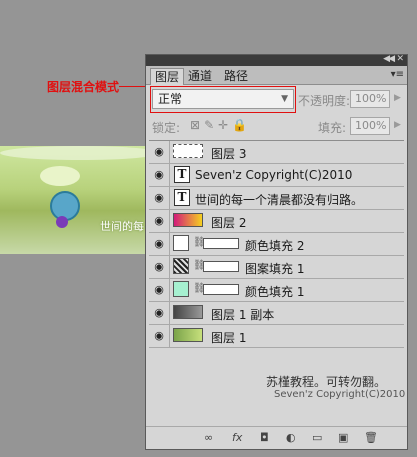  What do you see at coordinates (229, 154) in the screenshot?
I see `layer-name: 图层 3` at bounding box center [229, 154].